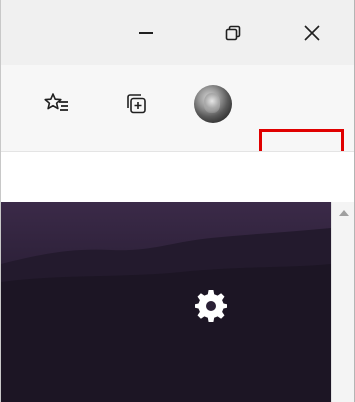 Image resolution: width=355 pixels, height=402 pixels. Describe the element at coordinates (177, 177) in the screenshot. I see `page-top-margin` at that location.